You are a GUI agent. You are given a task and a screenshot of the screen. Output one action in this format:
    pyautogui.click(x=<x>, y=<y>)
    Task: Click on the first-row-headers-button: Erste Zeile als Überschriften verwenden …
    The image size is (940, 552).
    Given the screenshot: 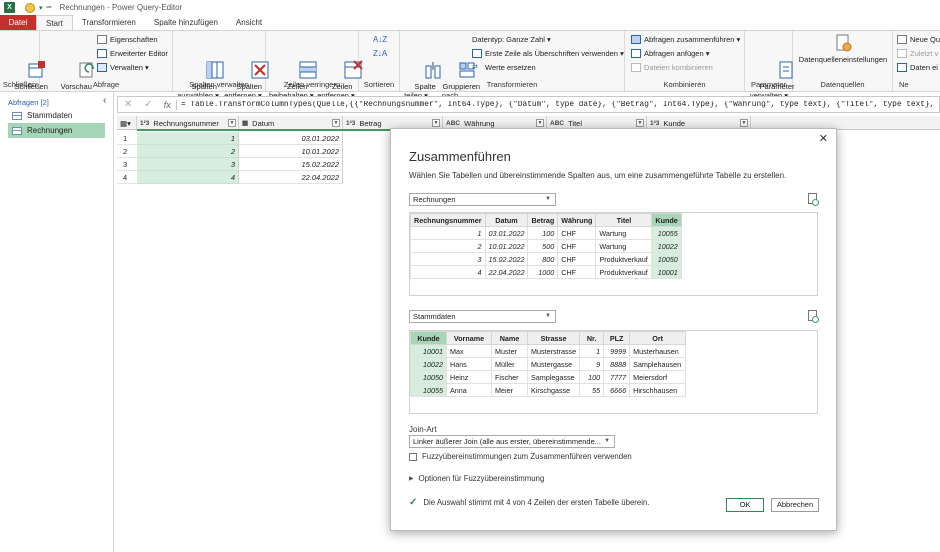 What is the action you would take?
    pyautogui.click(x=548, y=53)
    